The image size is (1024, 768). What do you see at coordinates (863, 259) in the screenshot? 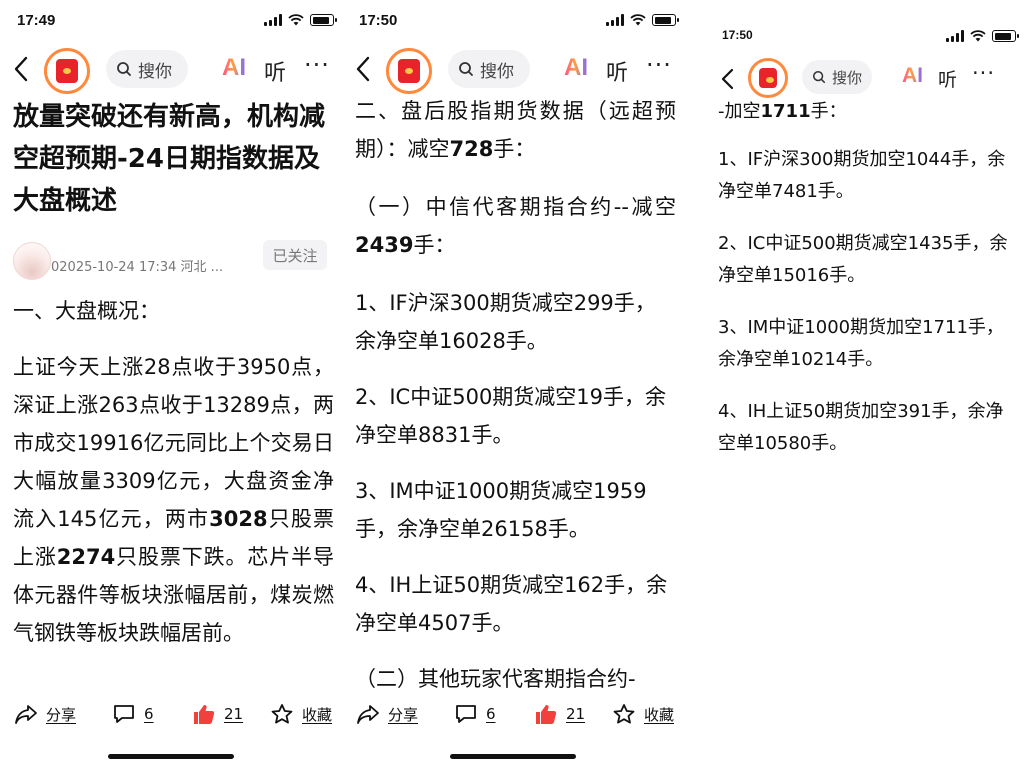
I see `list-item: 2、IC中证500期货减空1435手，余净空单15016手。` at bounding box center [863, 259].